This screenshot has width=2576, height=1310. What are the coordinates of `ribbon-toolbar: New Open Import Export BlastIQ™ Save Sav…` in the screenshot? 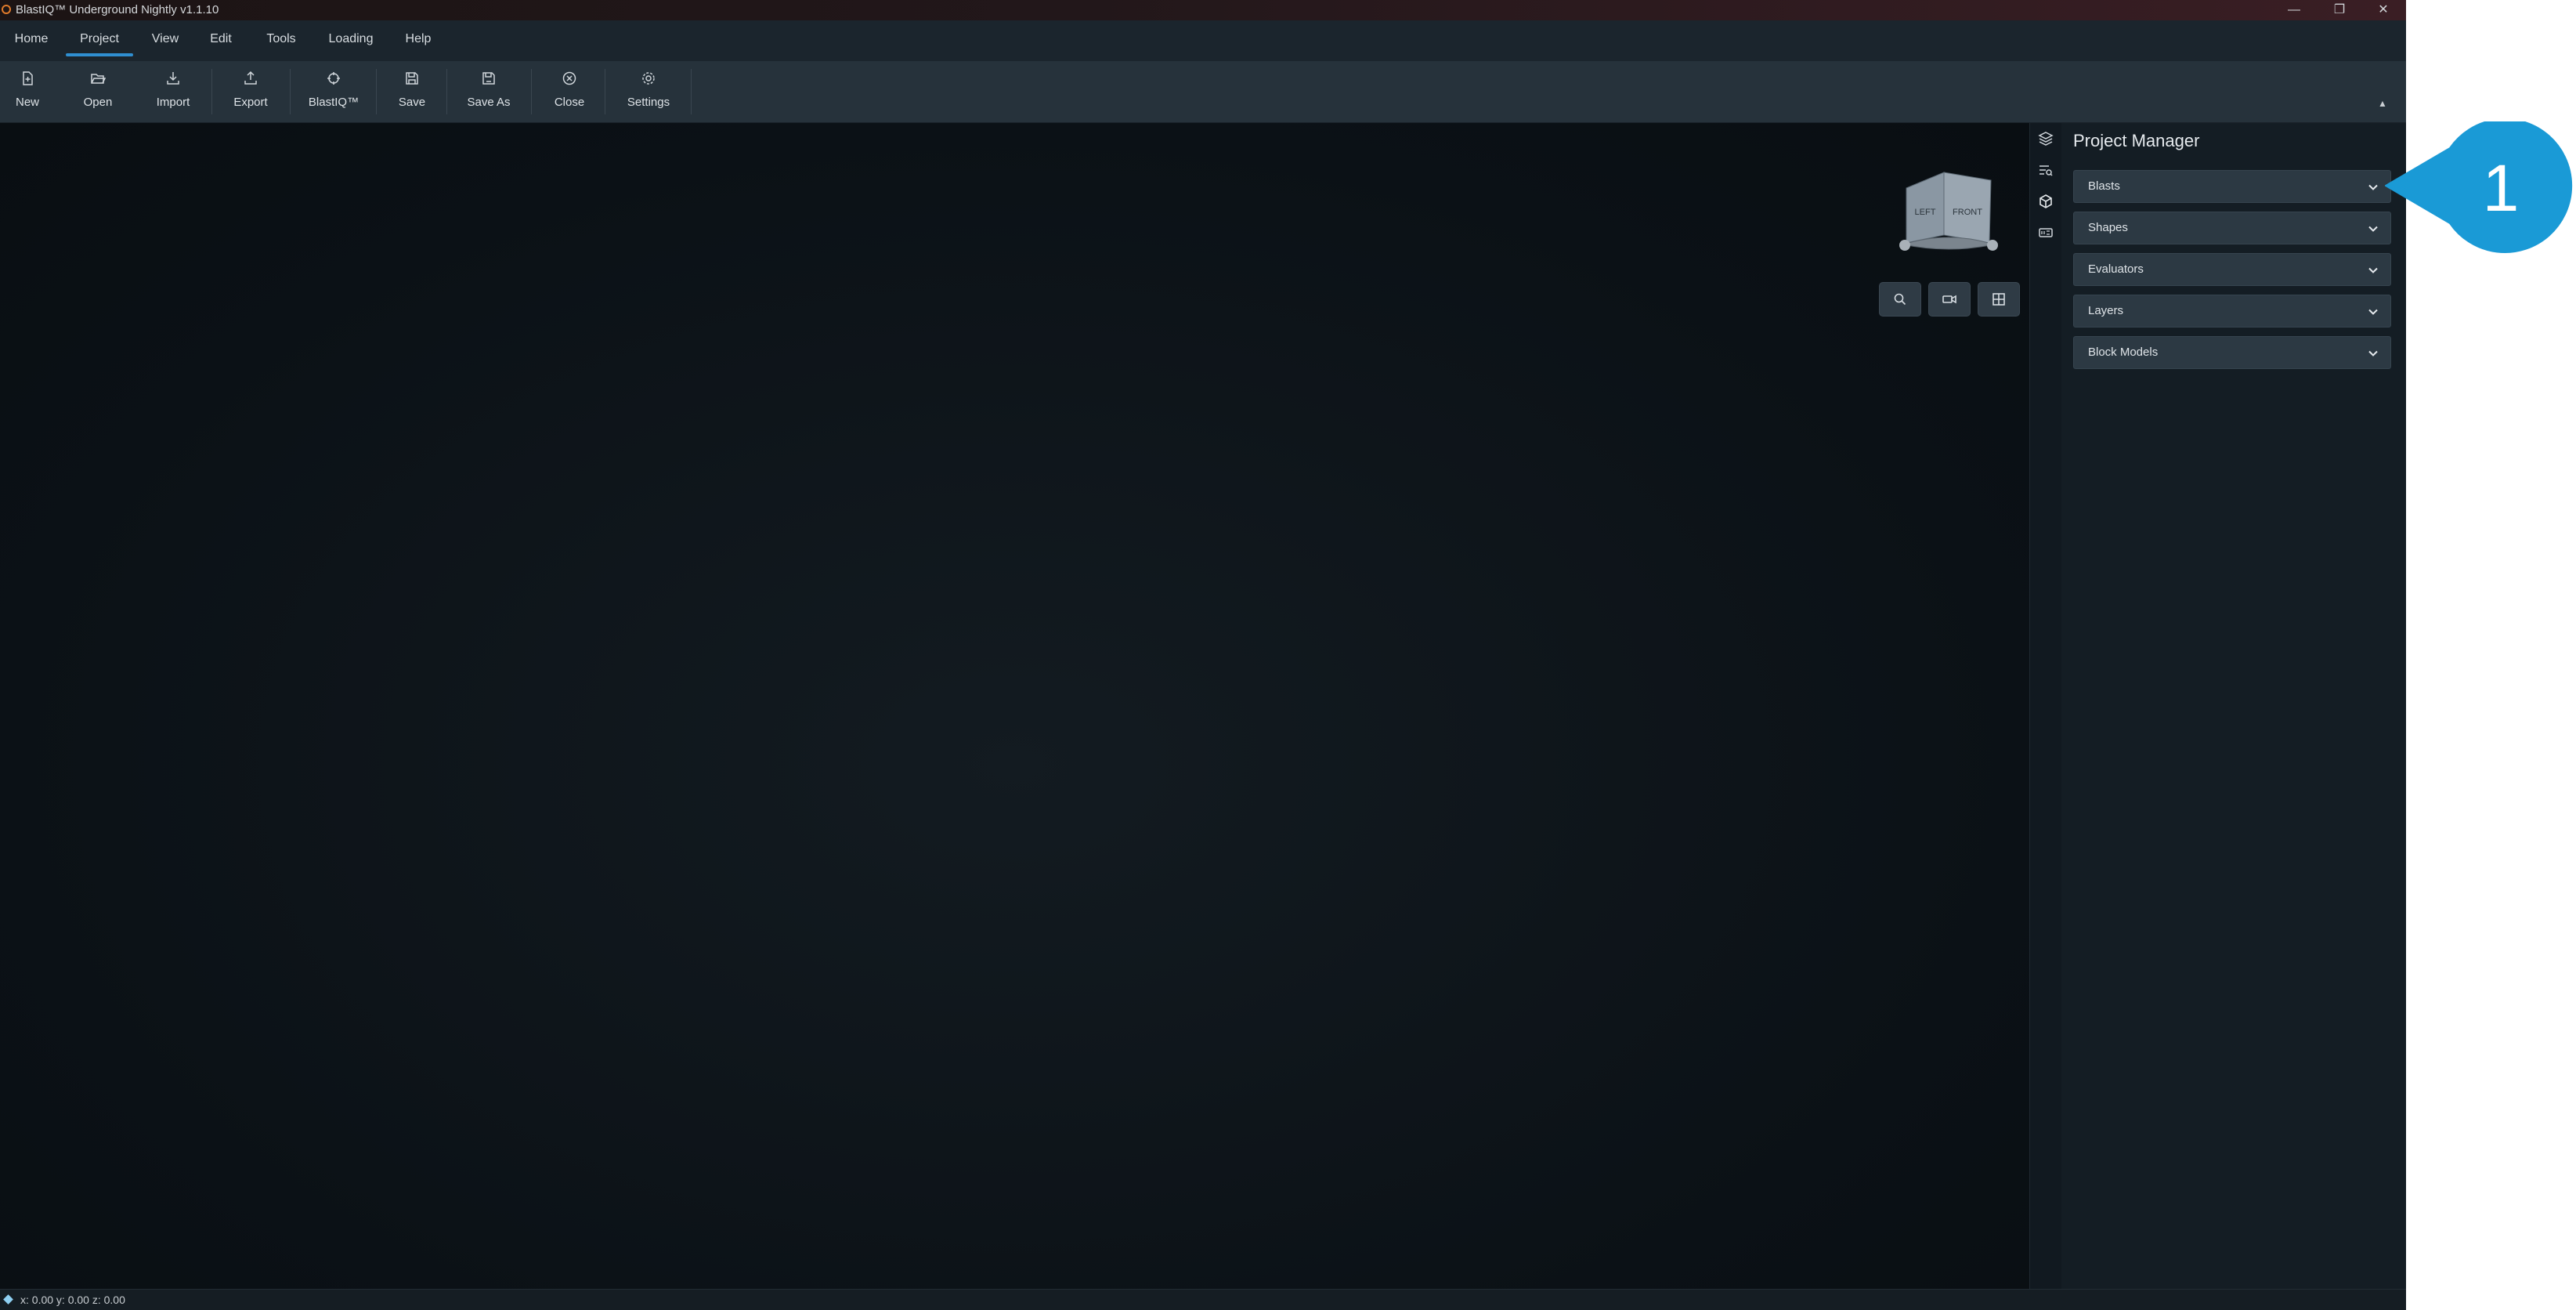 It's located at (1203, 92).